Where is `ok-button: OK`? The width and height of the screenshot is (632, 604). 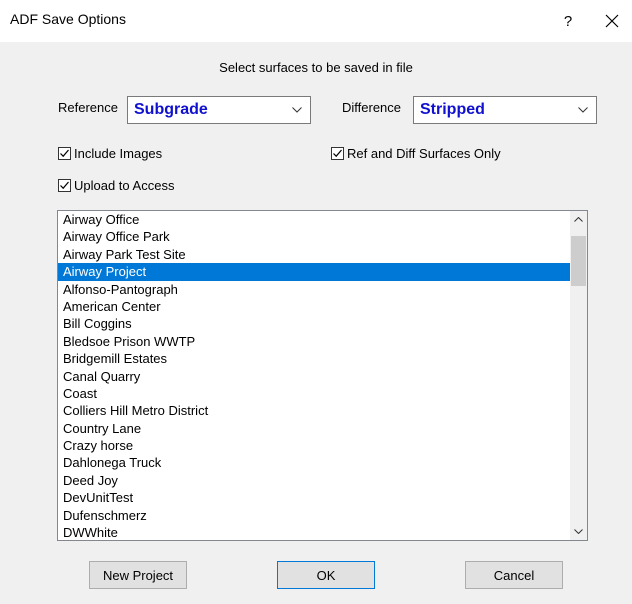
ok-button: OK is located at coordinates (326, 575).